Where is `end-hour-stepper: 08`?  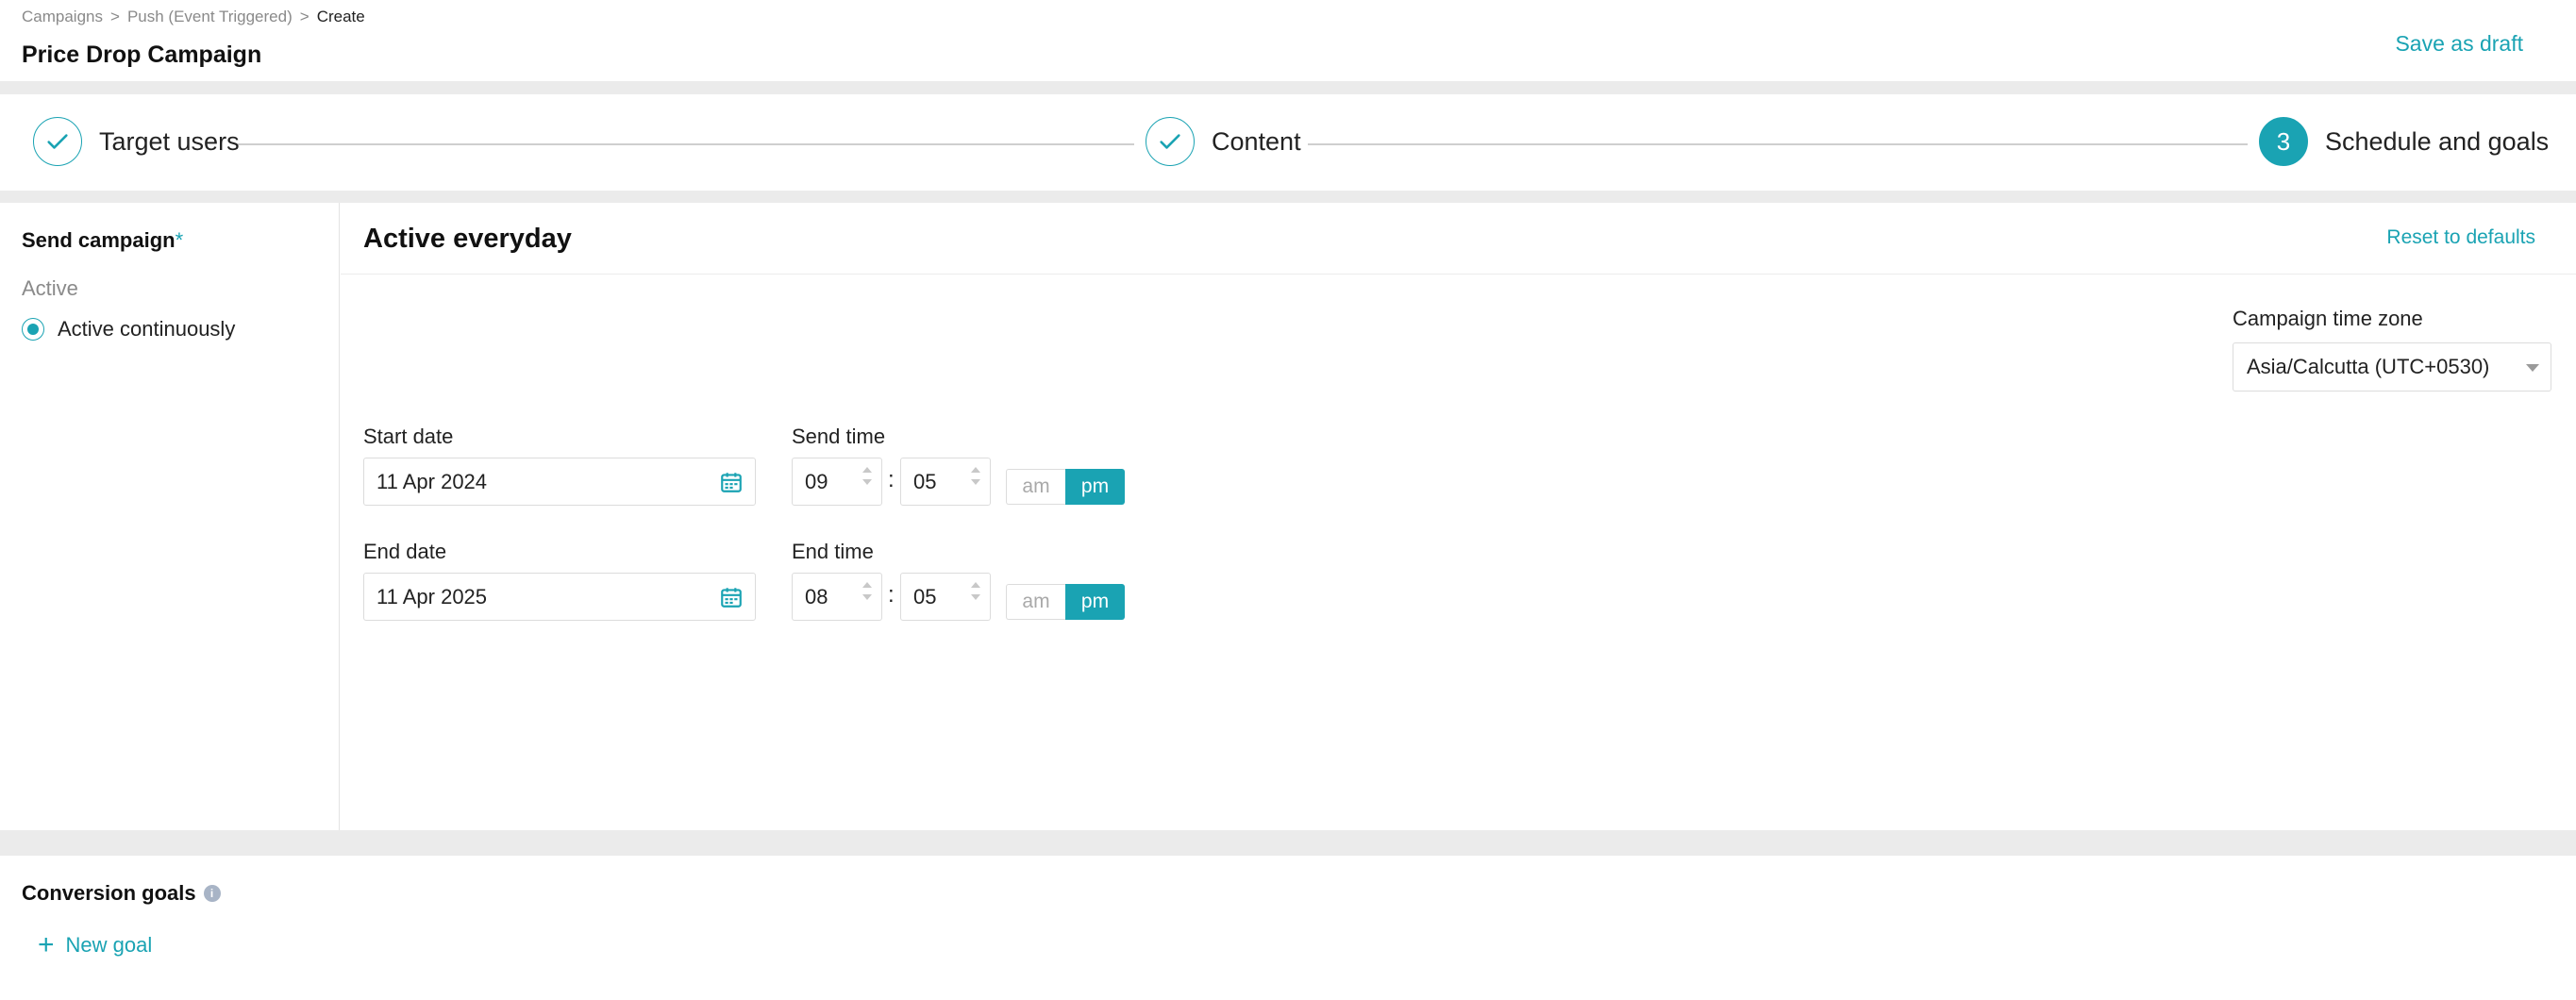
end-hour-stepper: 08 is located at coordinates (837, 597).